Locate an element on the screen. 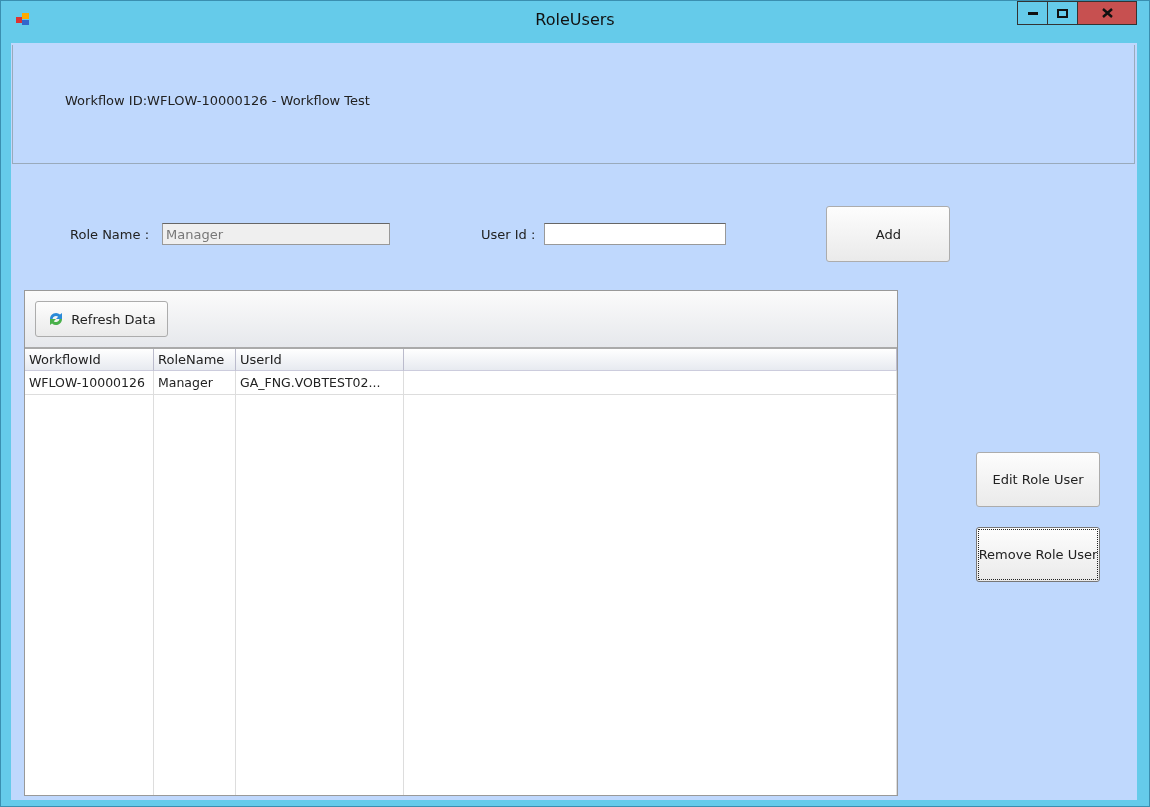 The width and height of the screenshot is (1150, 807). close-icon is located at coordinates (1107, 13).